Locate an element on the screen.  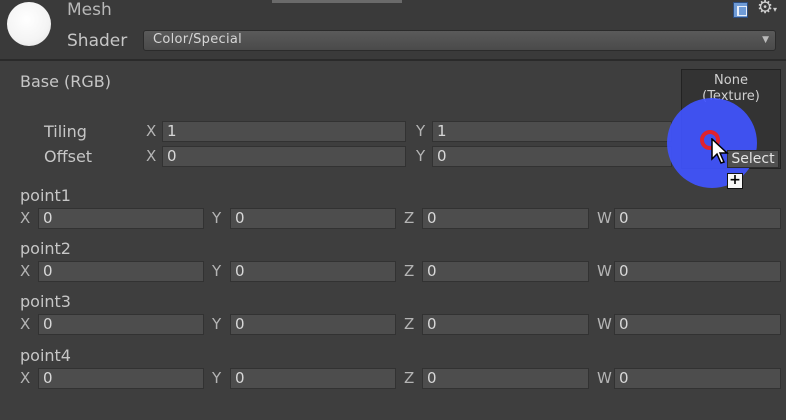
shader-dropdown: Color/Special ▼ is located at coordinates (459, 40).